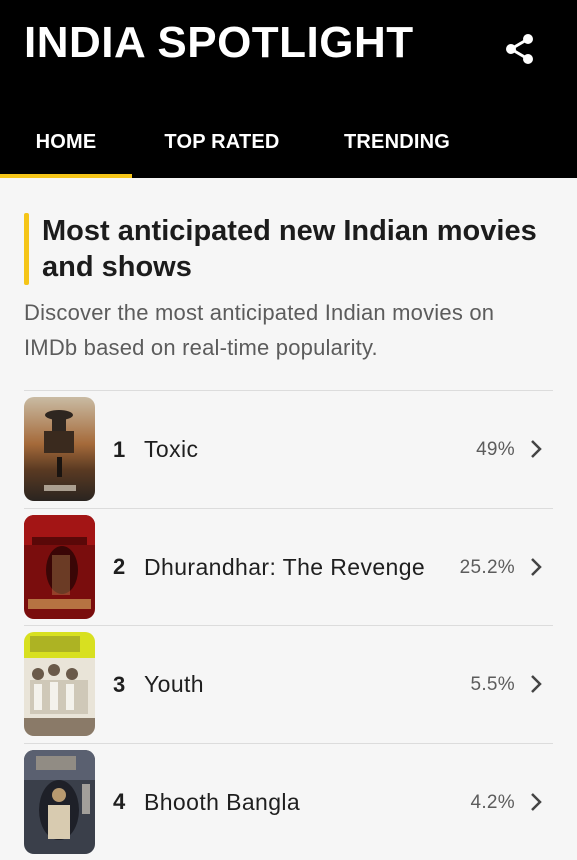 The width and height of the screenshot is (577, 860). What do you see at coordinates (174, 684) in the screenshot?
I see `movie-title: Youth` at bounding box center [174, 684].